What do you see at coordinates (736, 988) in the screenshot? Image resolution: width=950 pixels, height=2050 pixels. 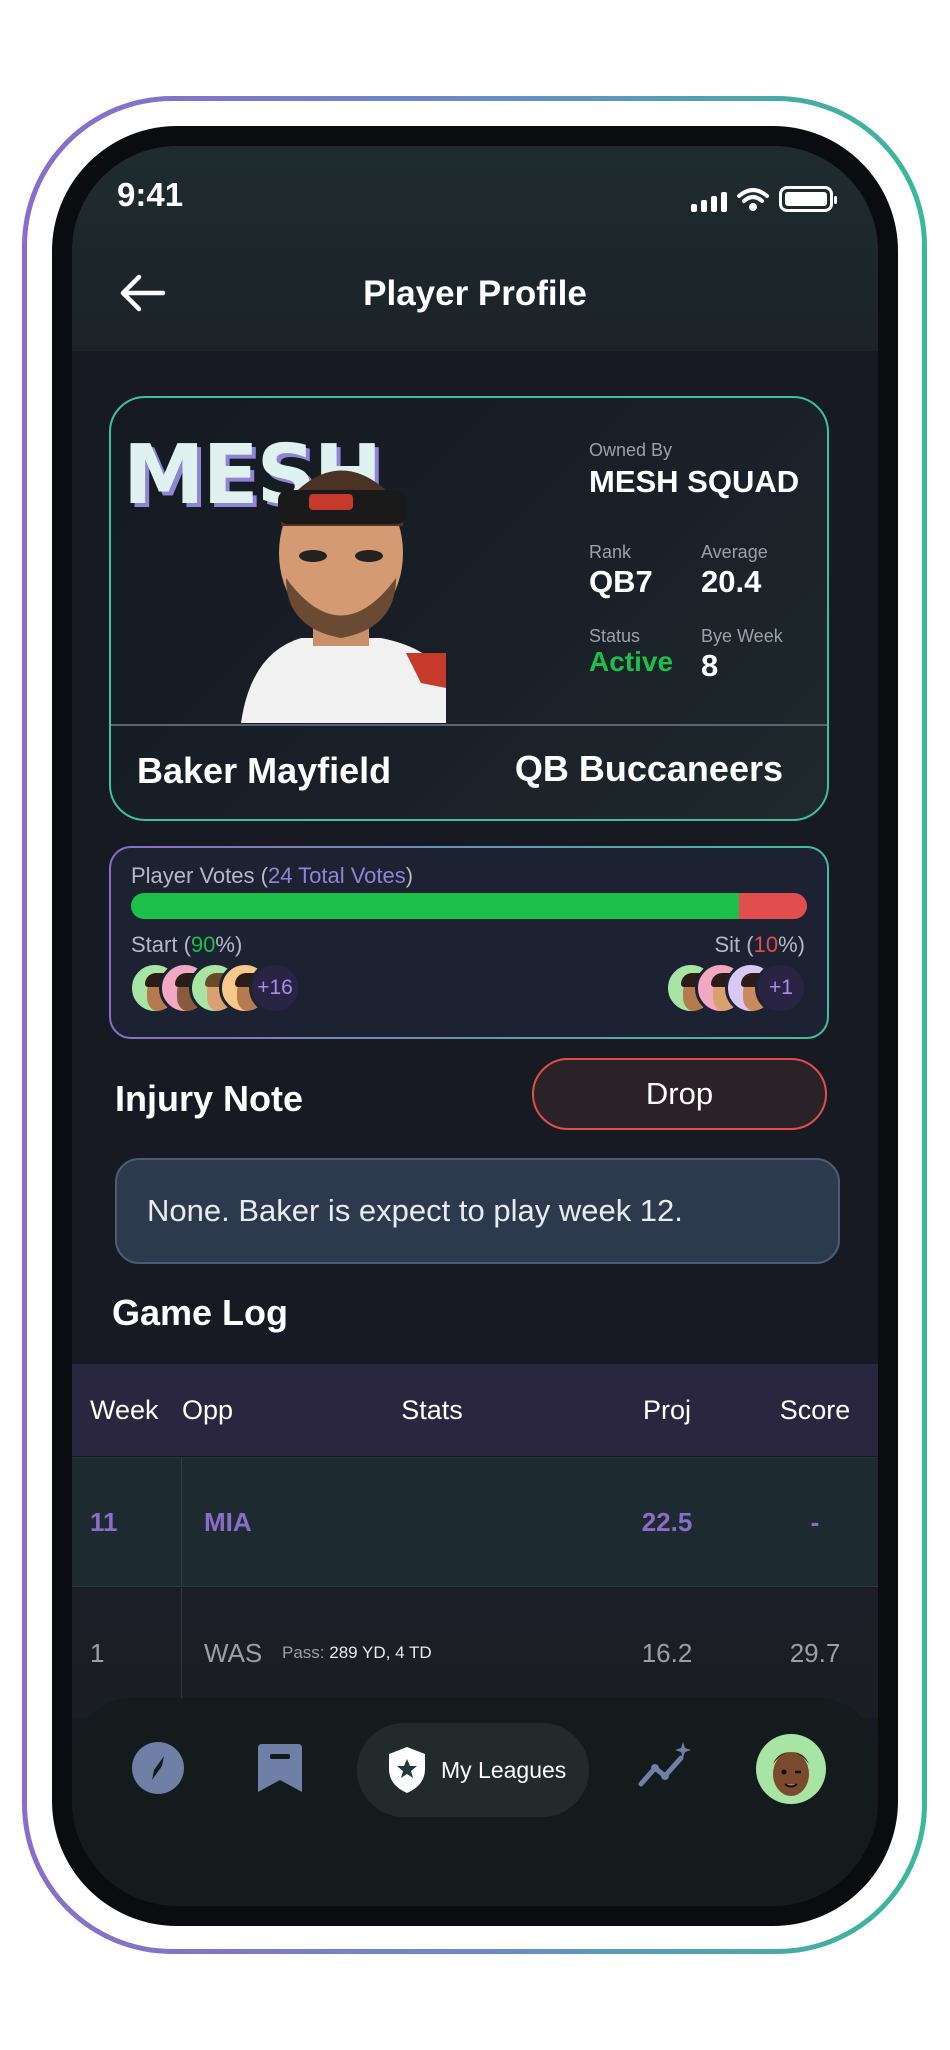 I see `sit-voters: +1` at bounding box center [736, 988].